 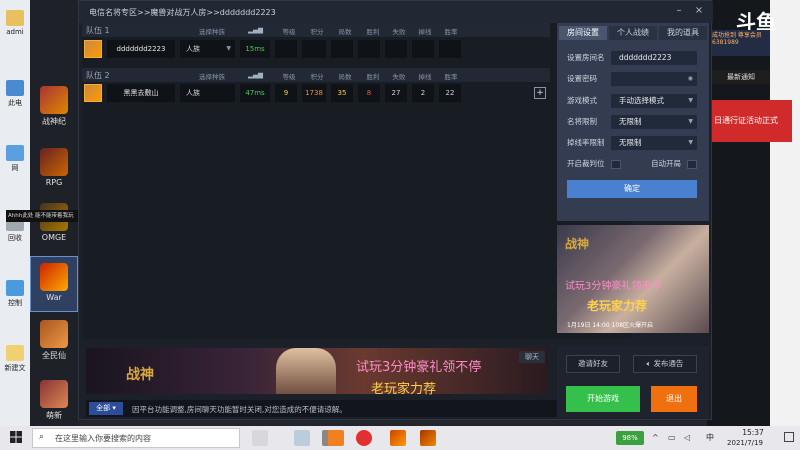 I want to click on notification-icon, so click(x=789, y=437).